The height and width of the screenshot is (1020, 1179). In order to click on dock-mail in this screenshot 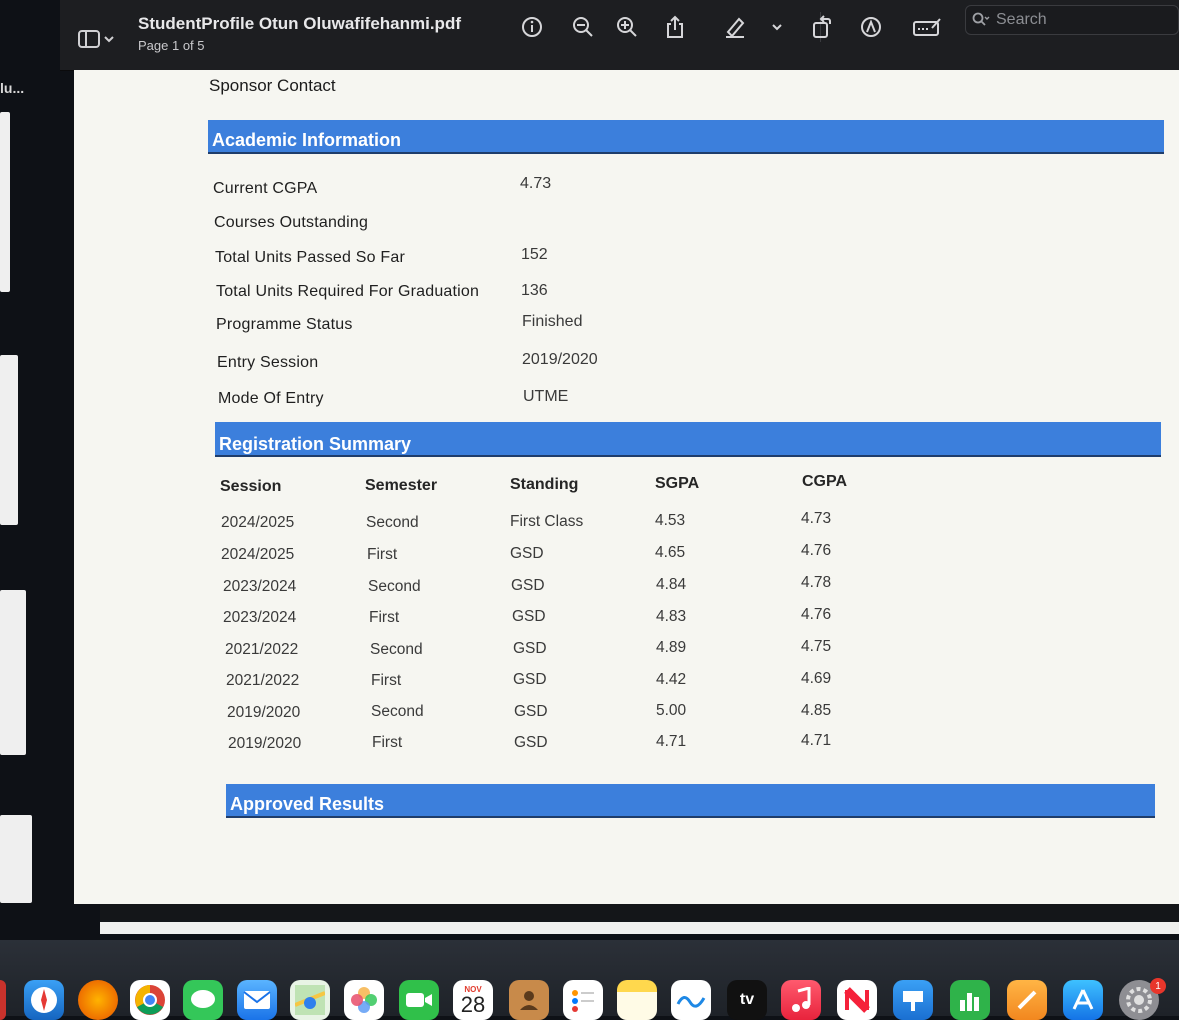, I will do `click(257, 1000)`.